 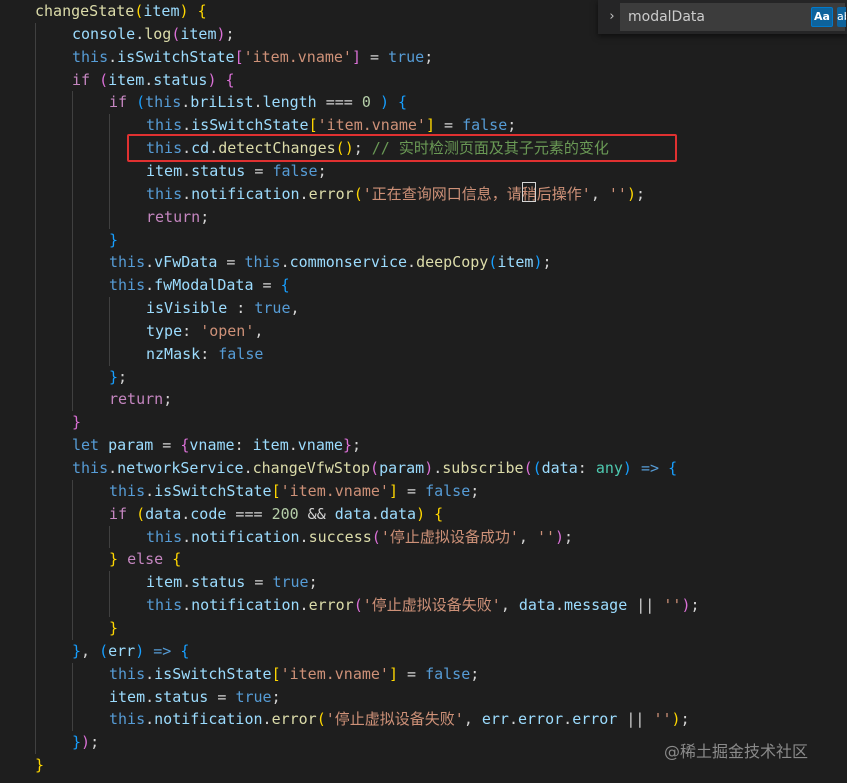 I want to click on code-token: false, so click(x=448, y=673).